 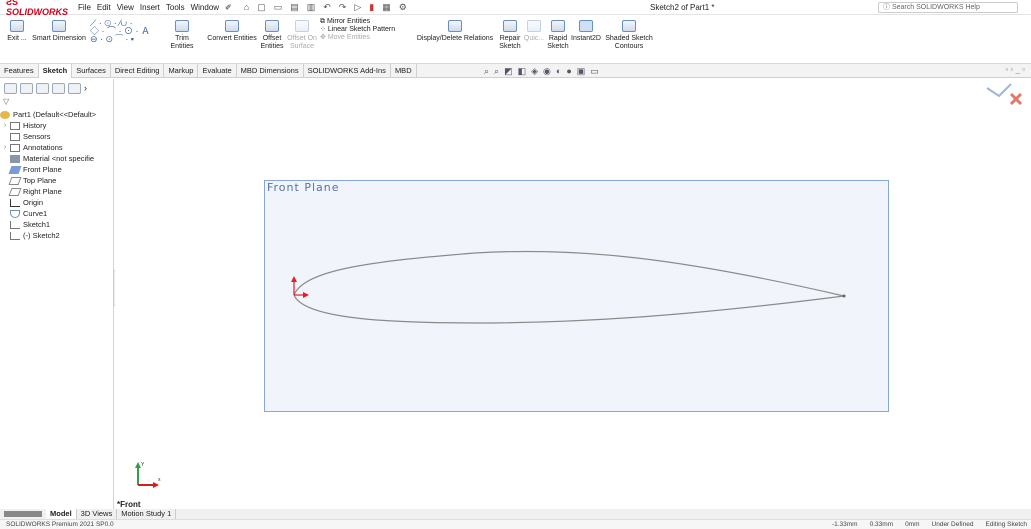 I want to click on rapid-sketch-button: Rapid Sketch, so click(x=558, y=35).